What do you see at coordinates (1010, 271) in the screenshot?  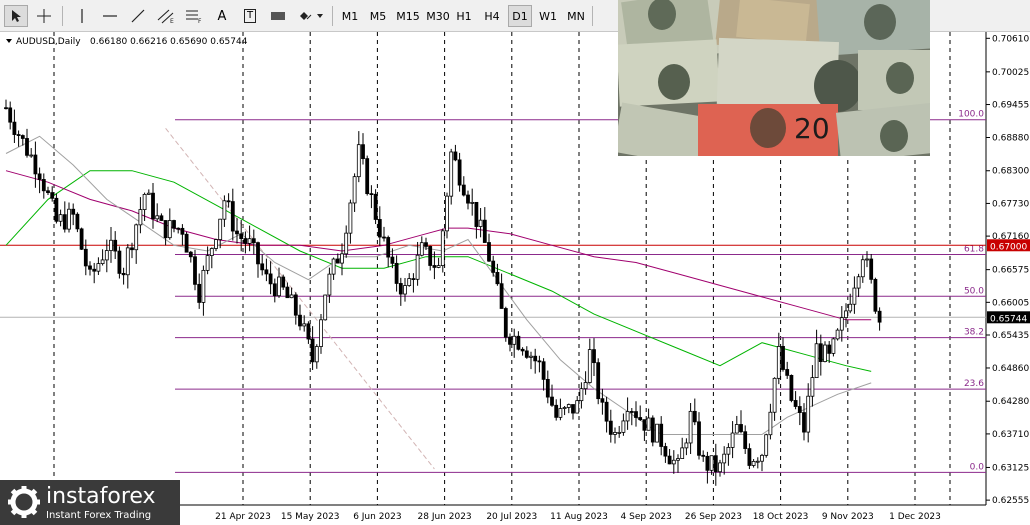 I see `price-tick-label: 0.66575` at bounding box center [1010, 271].